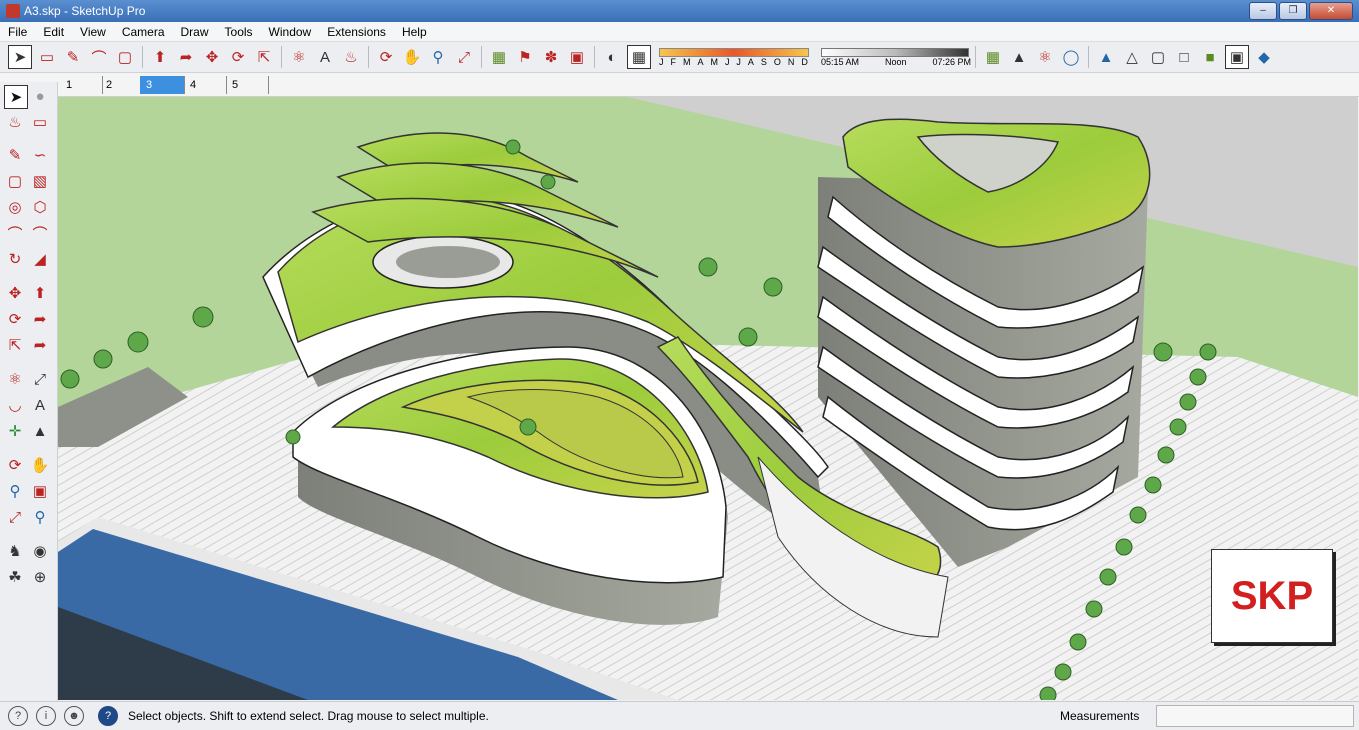 This screenshot has height=730, width=1359. Describe the element at coordinates (1071, 57) in the screenshot. I see `earth-icon: ◯` at that location.